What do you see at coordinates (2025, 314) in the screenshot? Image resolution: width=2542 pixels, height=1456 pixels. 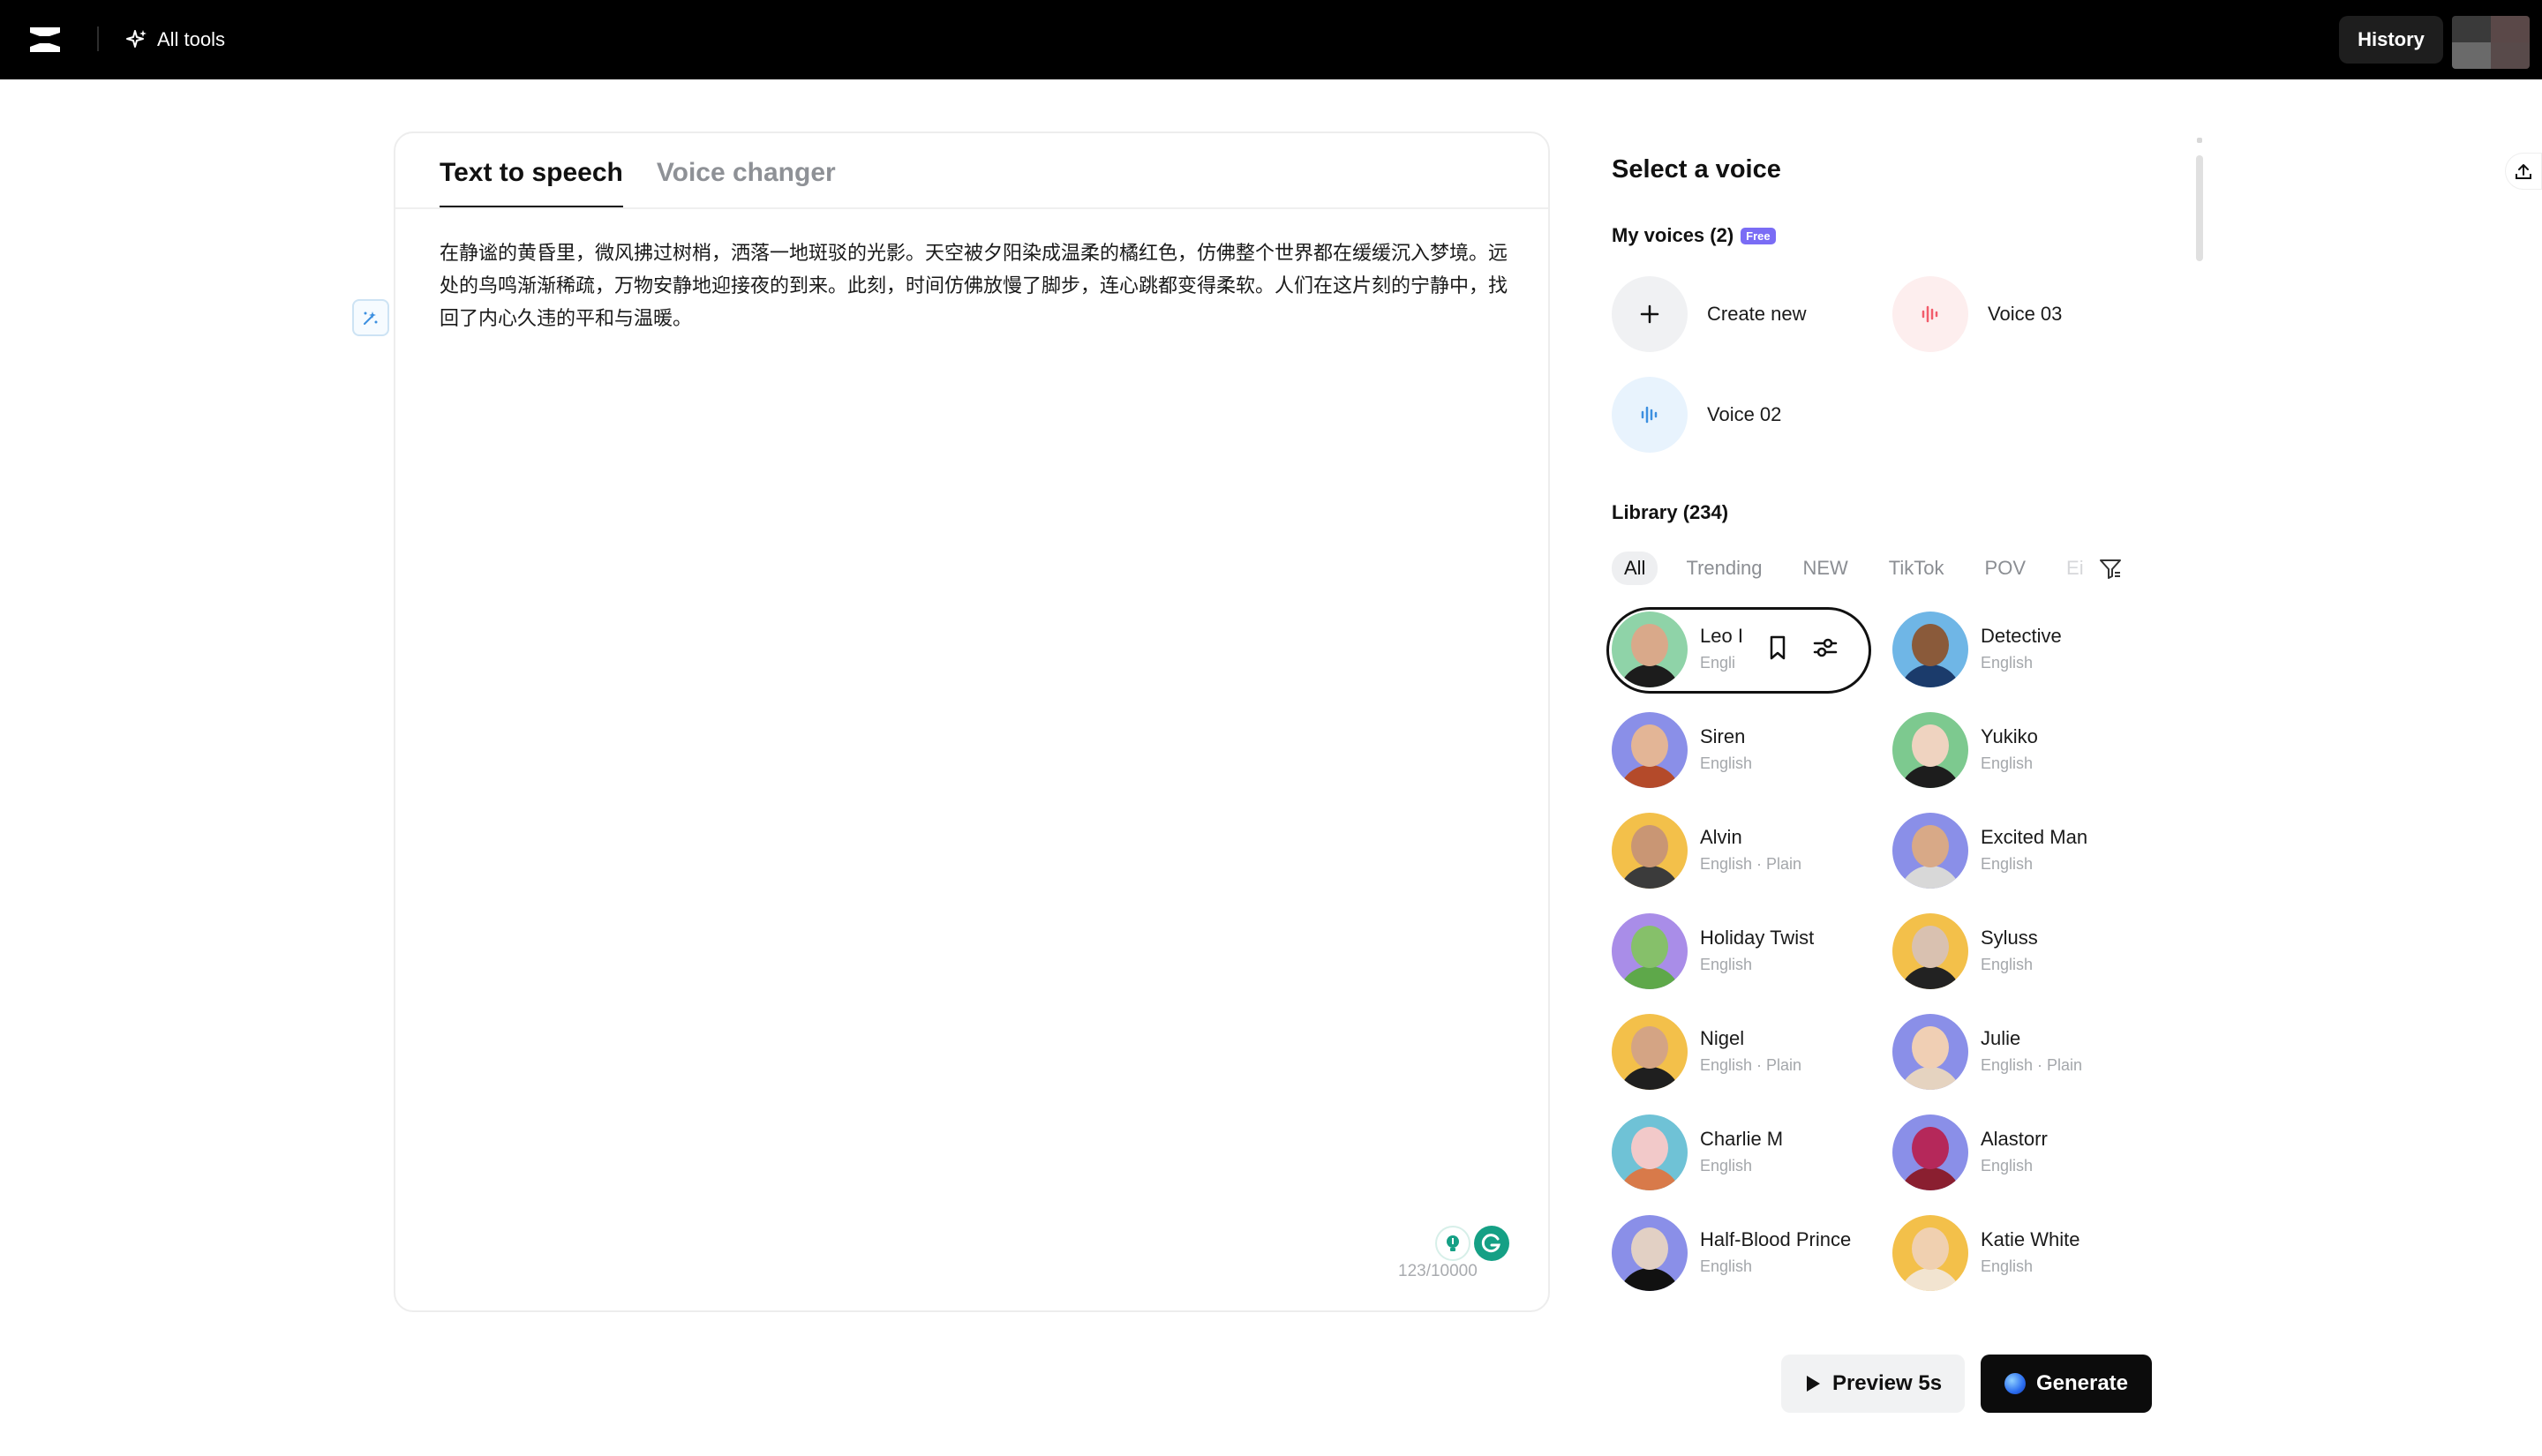 I see `voice-03-label: Voice 03` at bounding box center [2025, 314].